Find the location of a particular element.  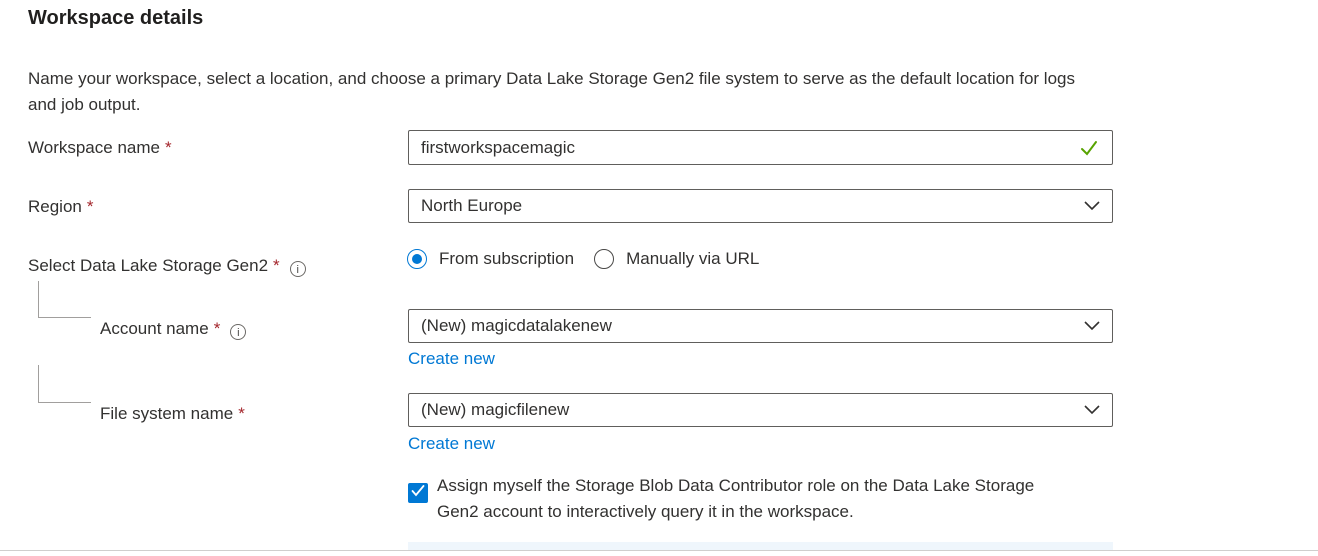

storage-source-label: Select Data Lake Storage Gen2 * i is located at coordinates (167, 266).